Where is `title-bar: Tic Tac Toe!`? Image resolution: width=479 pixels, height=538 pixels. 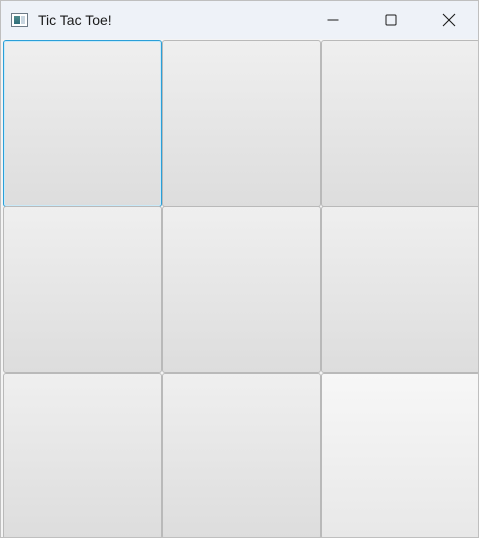 title-bar: Tic Tac Toe! is located at coordinates (239, 20).